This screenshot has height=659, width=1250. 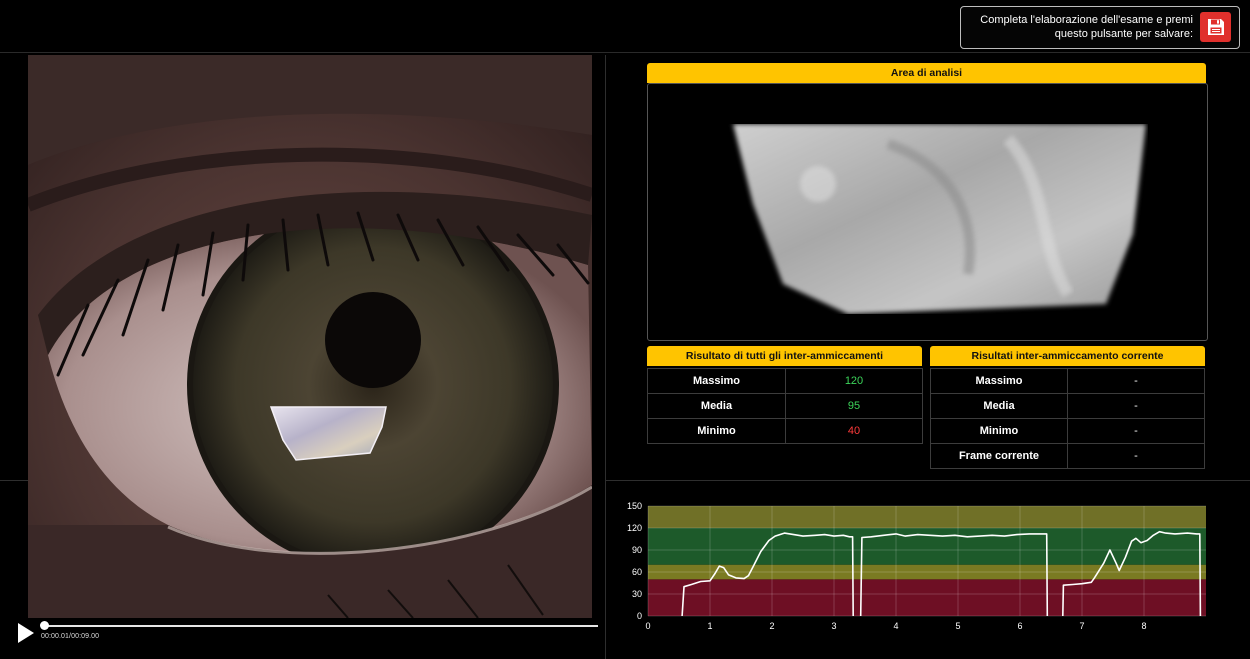 I want to click on table-row: Media -, so click(x=1067, y=406).